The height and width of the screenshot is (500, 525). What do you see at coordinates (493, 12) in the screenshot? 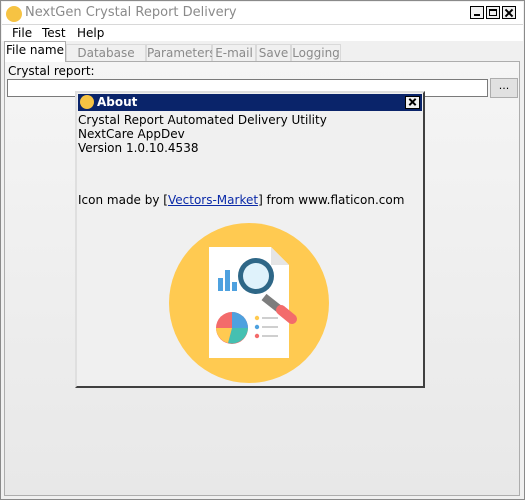
I see `maximize-button` at bounding box center [493, 12].